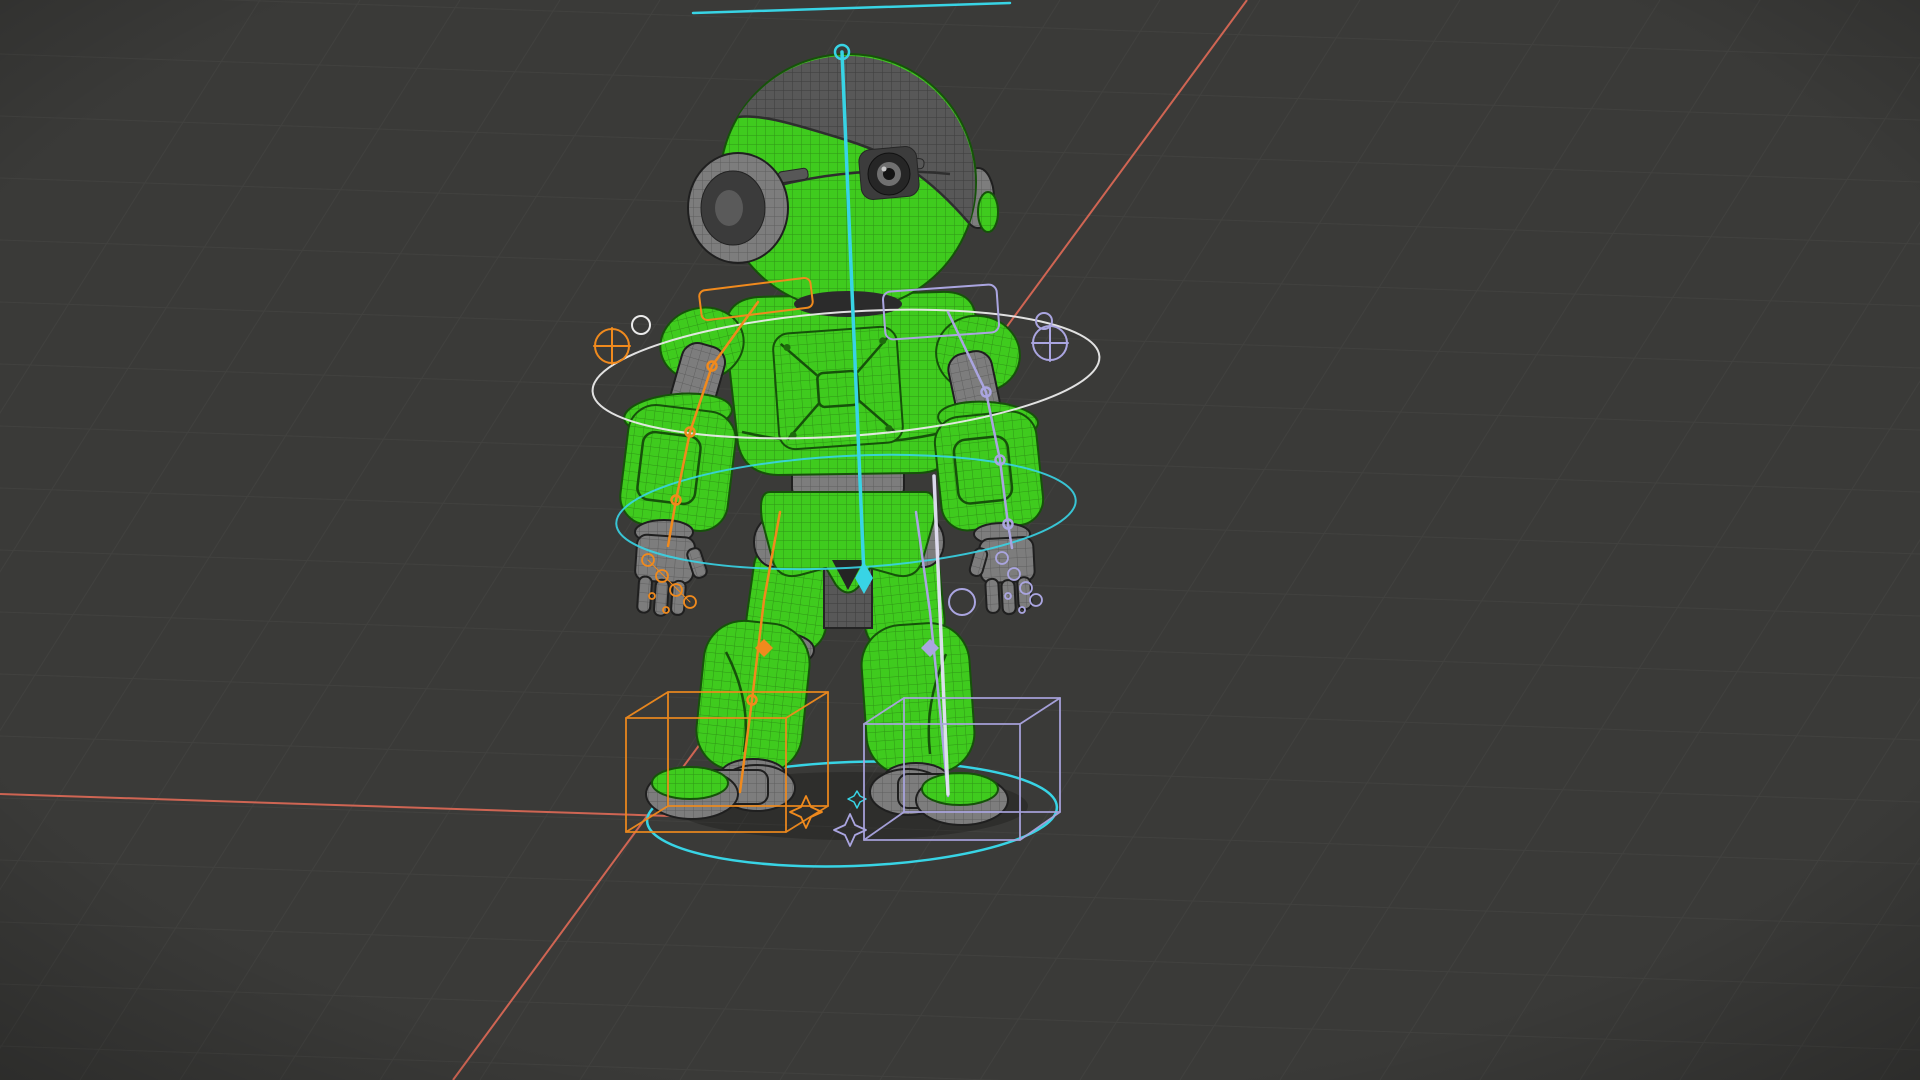 The image size is (1920, 1080). What do you see at coordinates (612, 346) in the screenshot?
I see `left-shoulder-gizmo` at bounding box center [612, 346].